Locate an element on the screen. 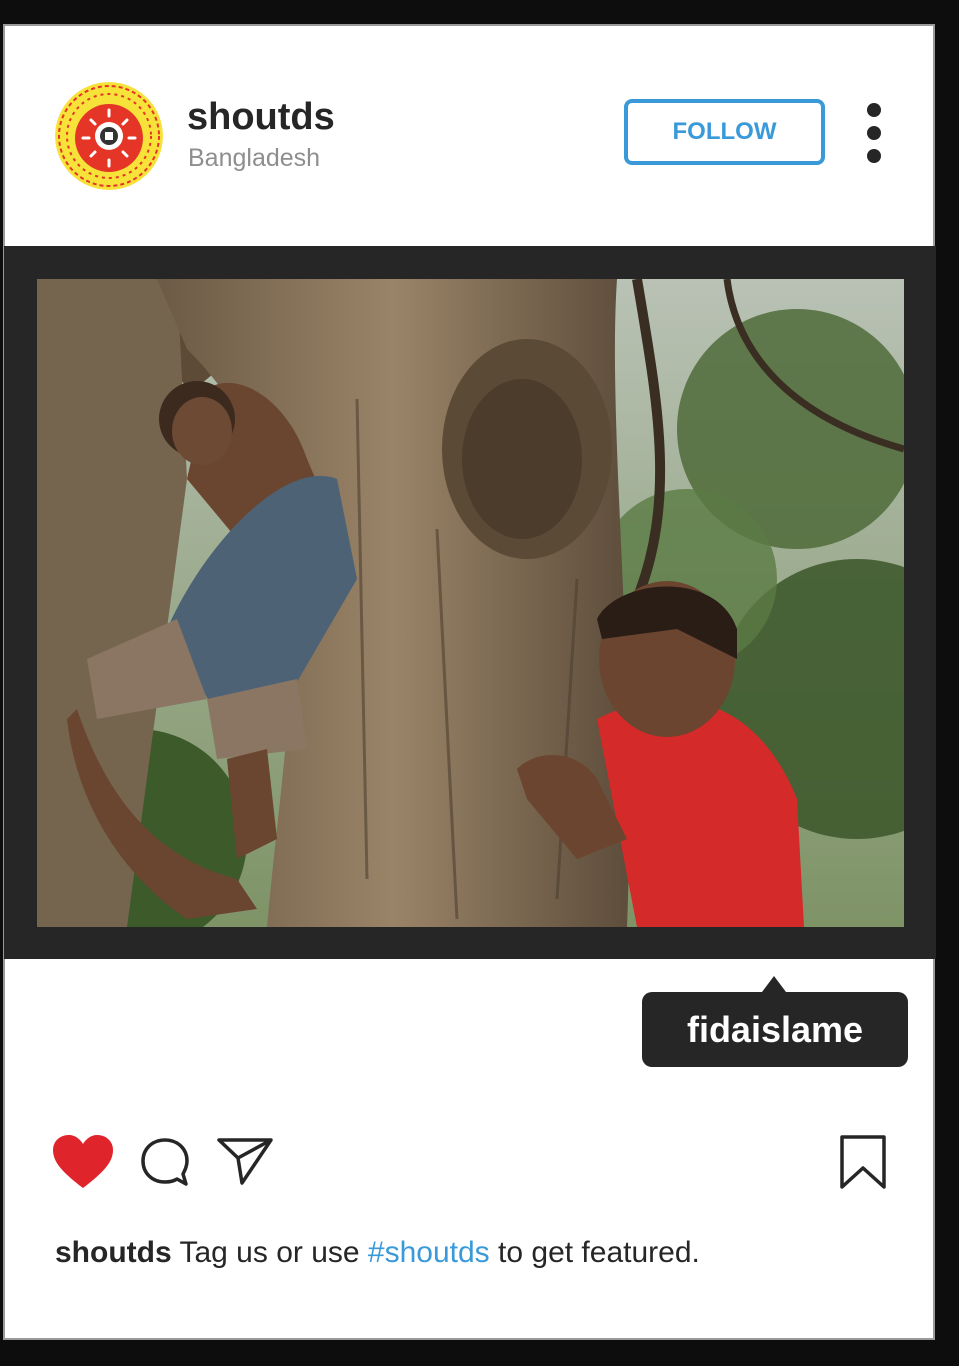  photo-tag: fidaislame is located at coordinates (775, 1022).